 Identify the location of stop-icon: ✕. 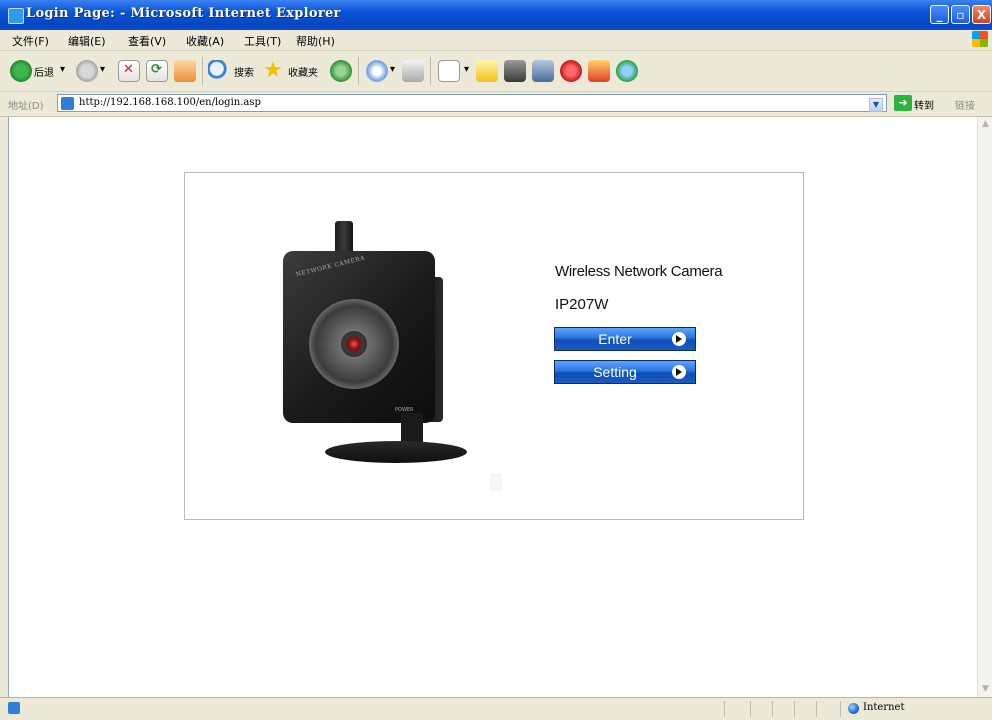
(129, 71).